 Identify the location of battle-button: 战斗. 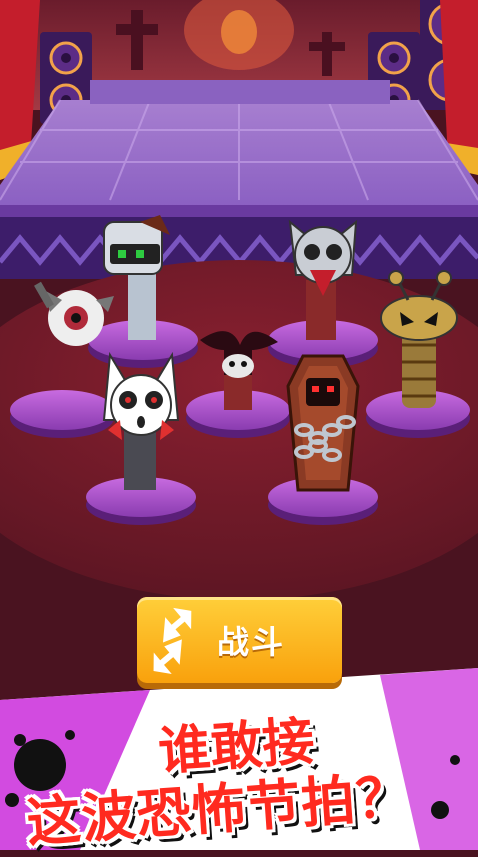
(239, 640).